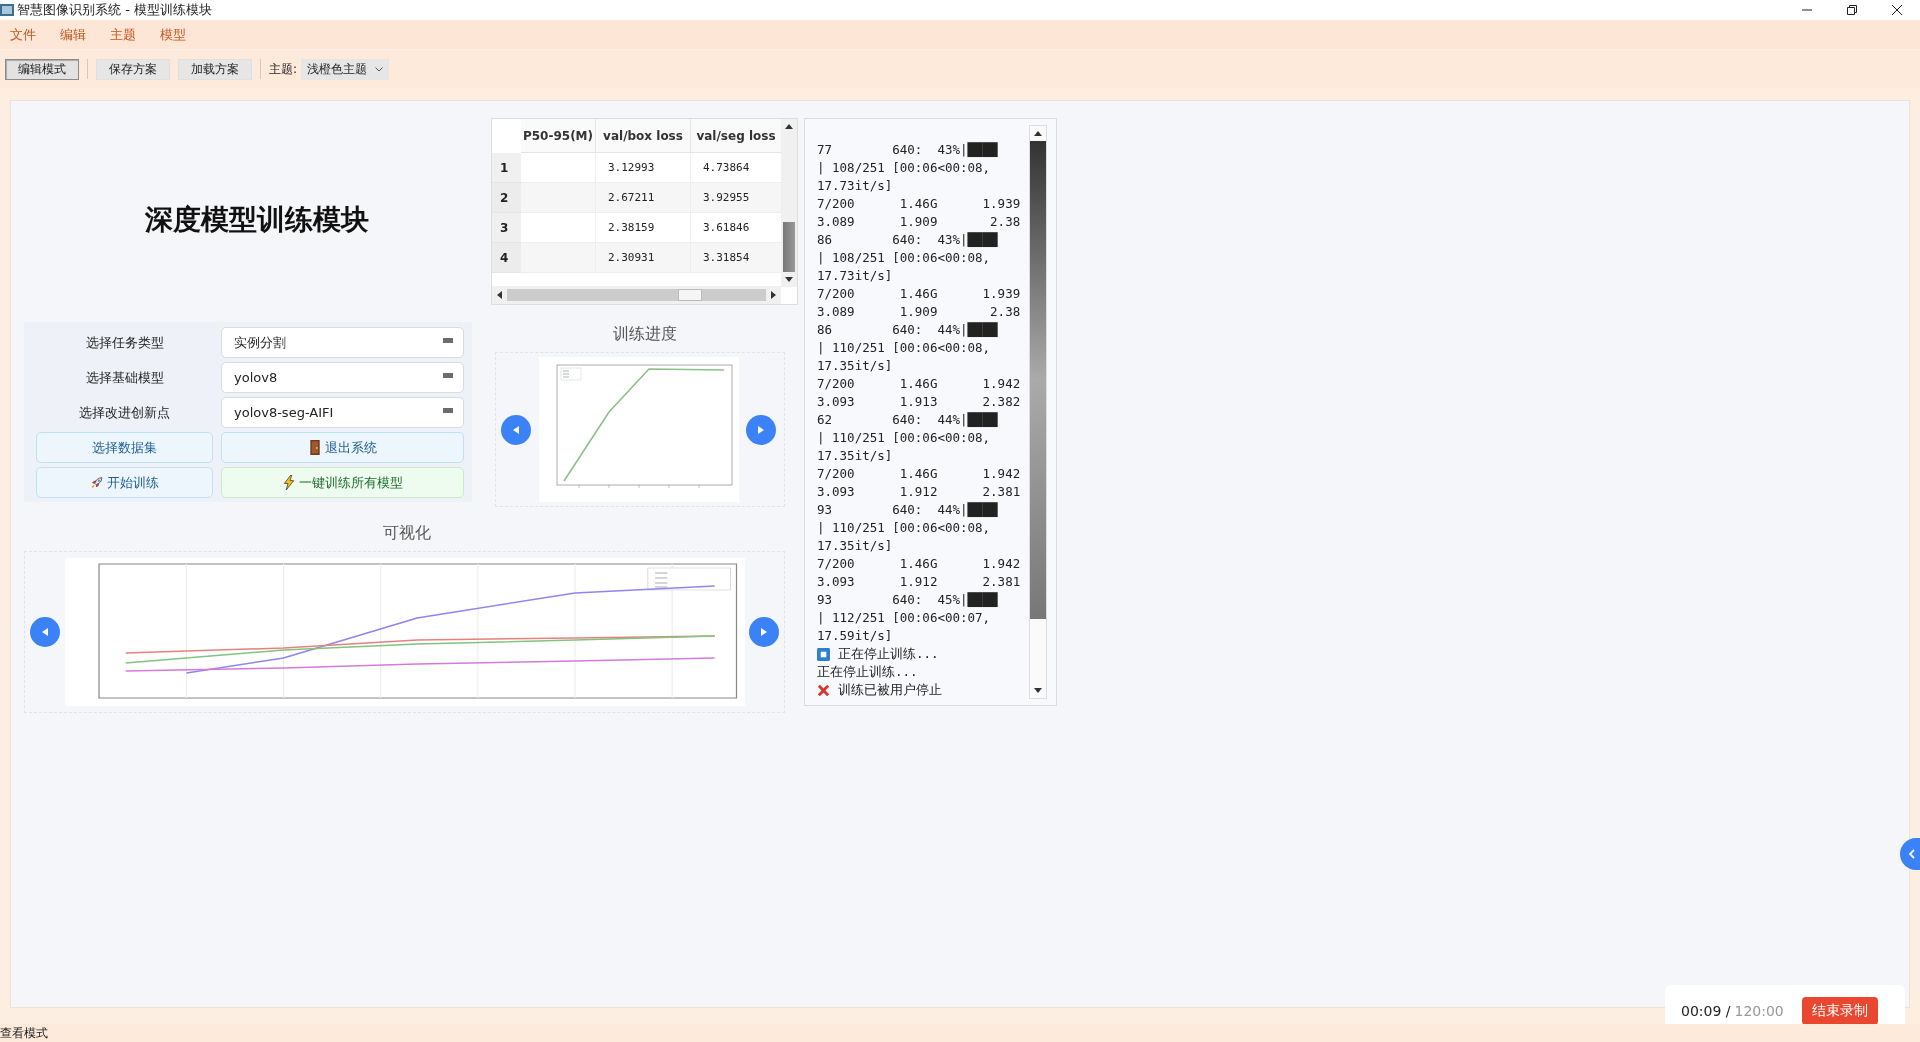 This screenshot has height=1042, width=1920. What do you see at coordinates (908, 330) in the screenshot?
I see `log-line: 86 640: 44%|████` at bounding box center [908, 330].